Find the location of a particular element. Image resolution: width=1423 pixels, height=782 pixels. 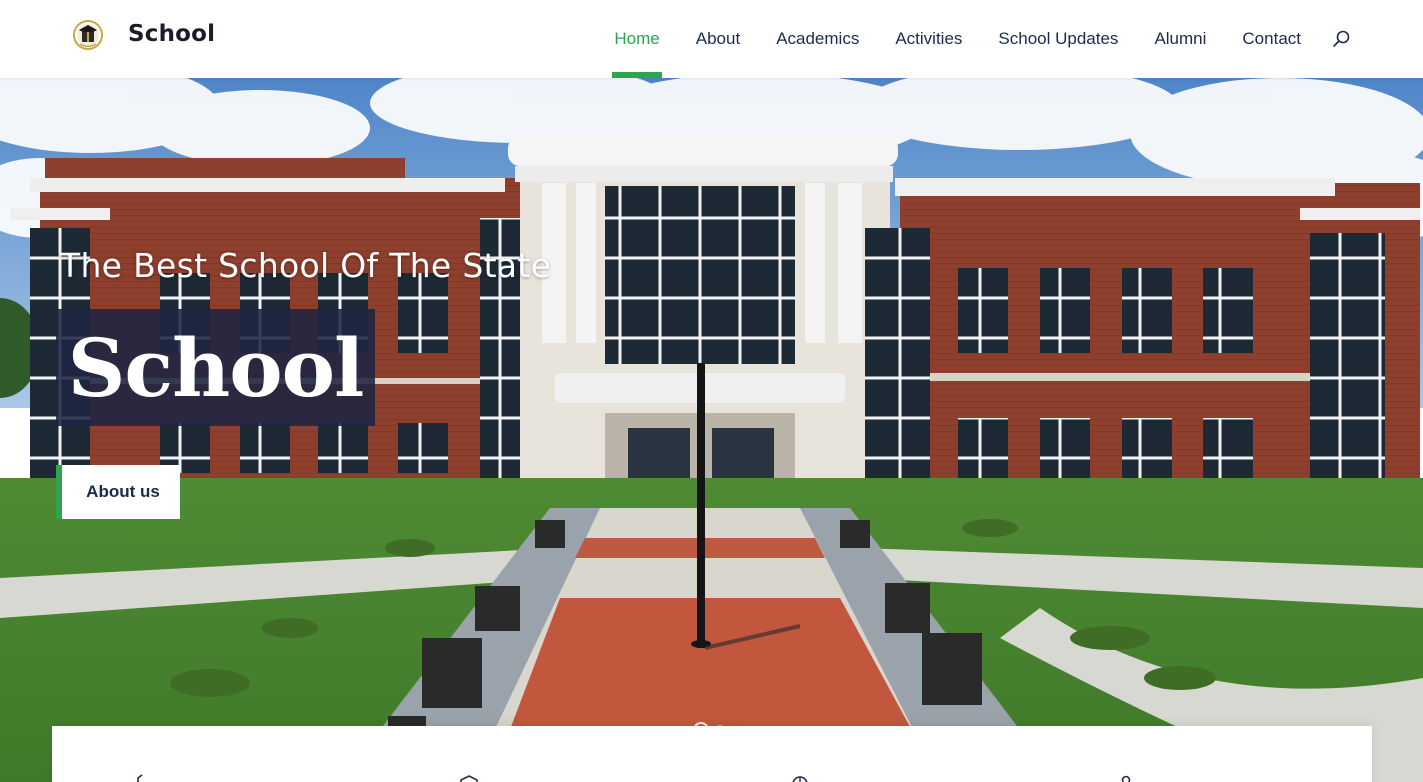

hero-title: School is located at coordinates (216, 367).